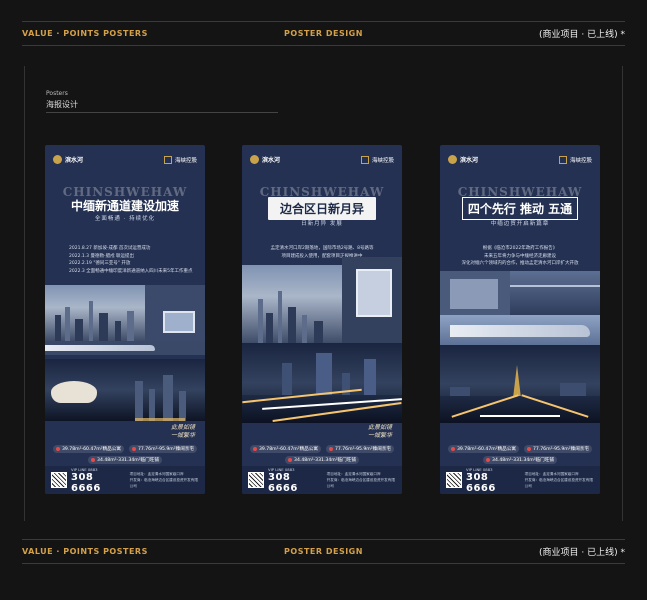 The height and width of the screenshot is (600, 647). What do you see at coordinates (520, 330) in the screenshot?
I see `high-speed-train-photo` at bounding box center [520, 330].